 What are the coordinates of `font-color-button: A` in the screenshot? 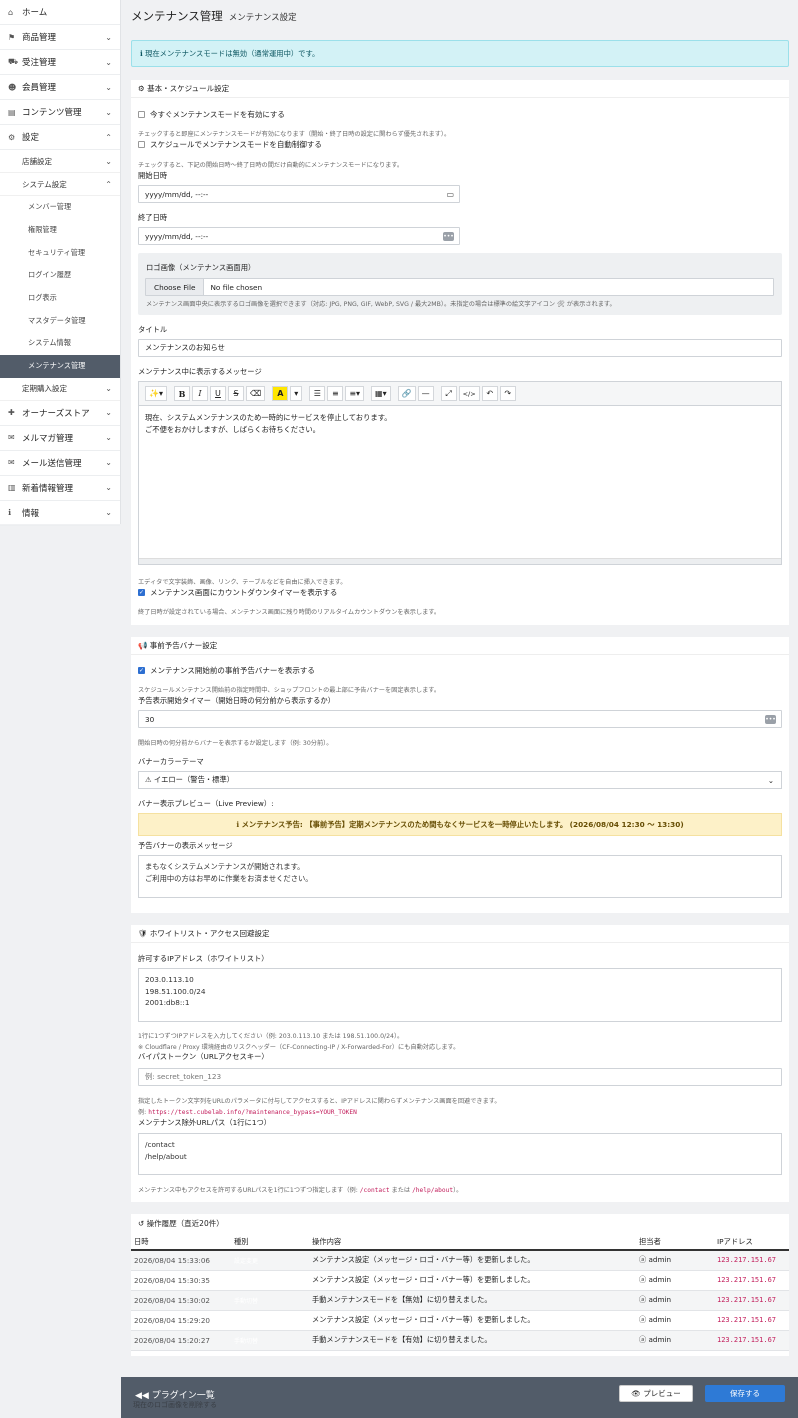 It's located at (280, 393).